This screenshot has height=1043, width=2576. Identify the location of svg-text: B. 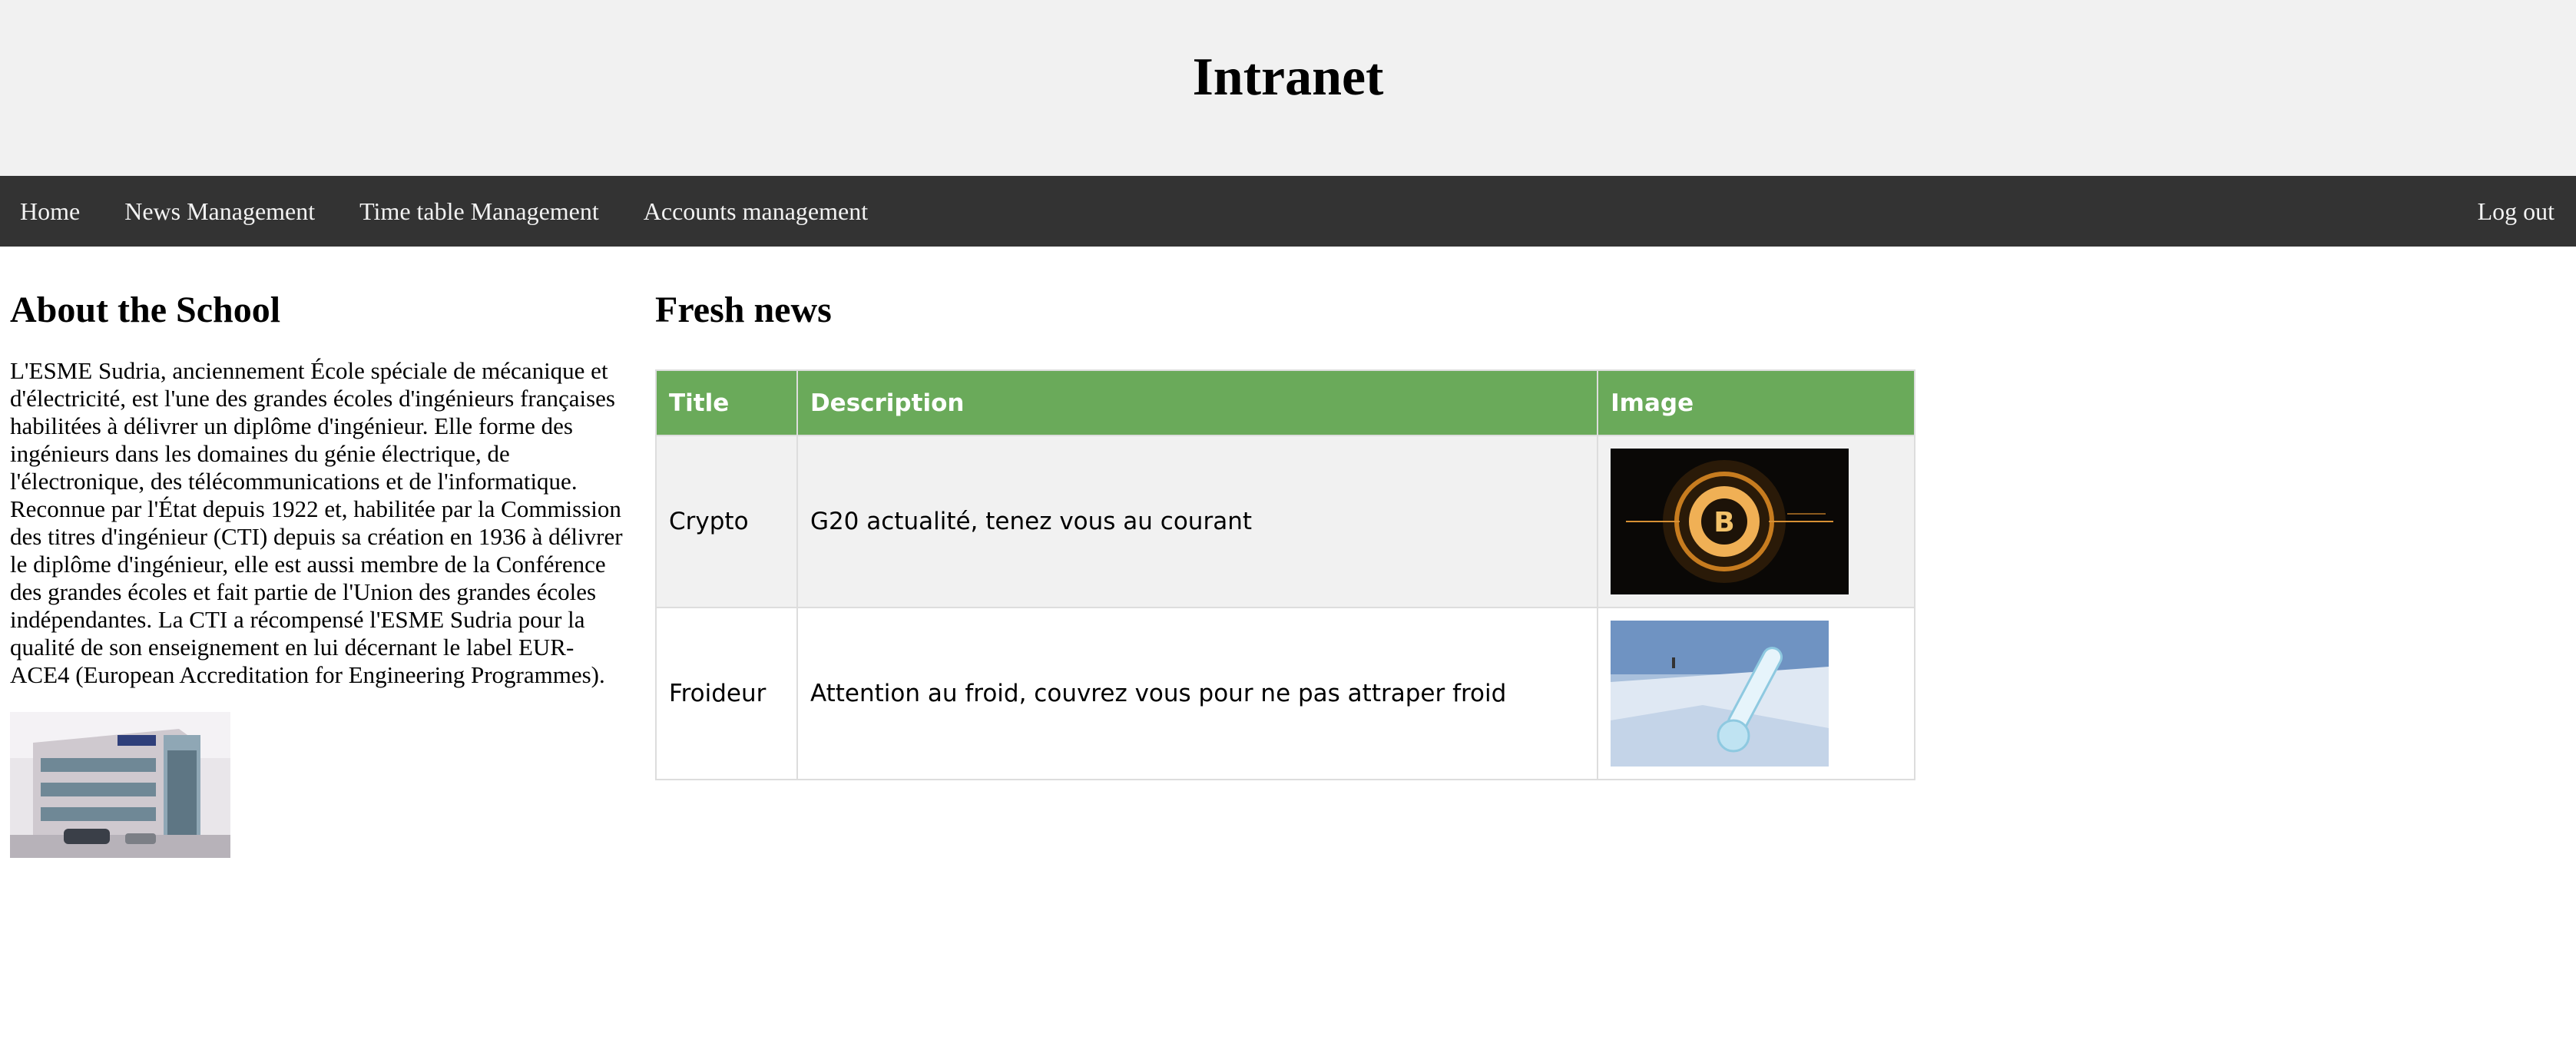
(1724, 522).